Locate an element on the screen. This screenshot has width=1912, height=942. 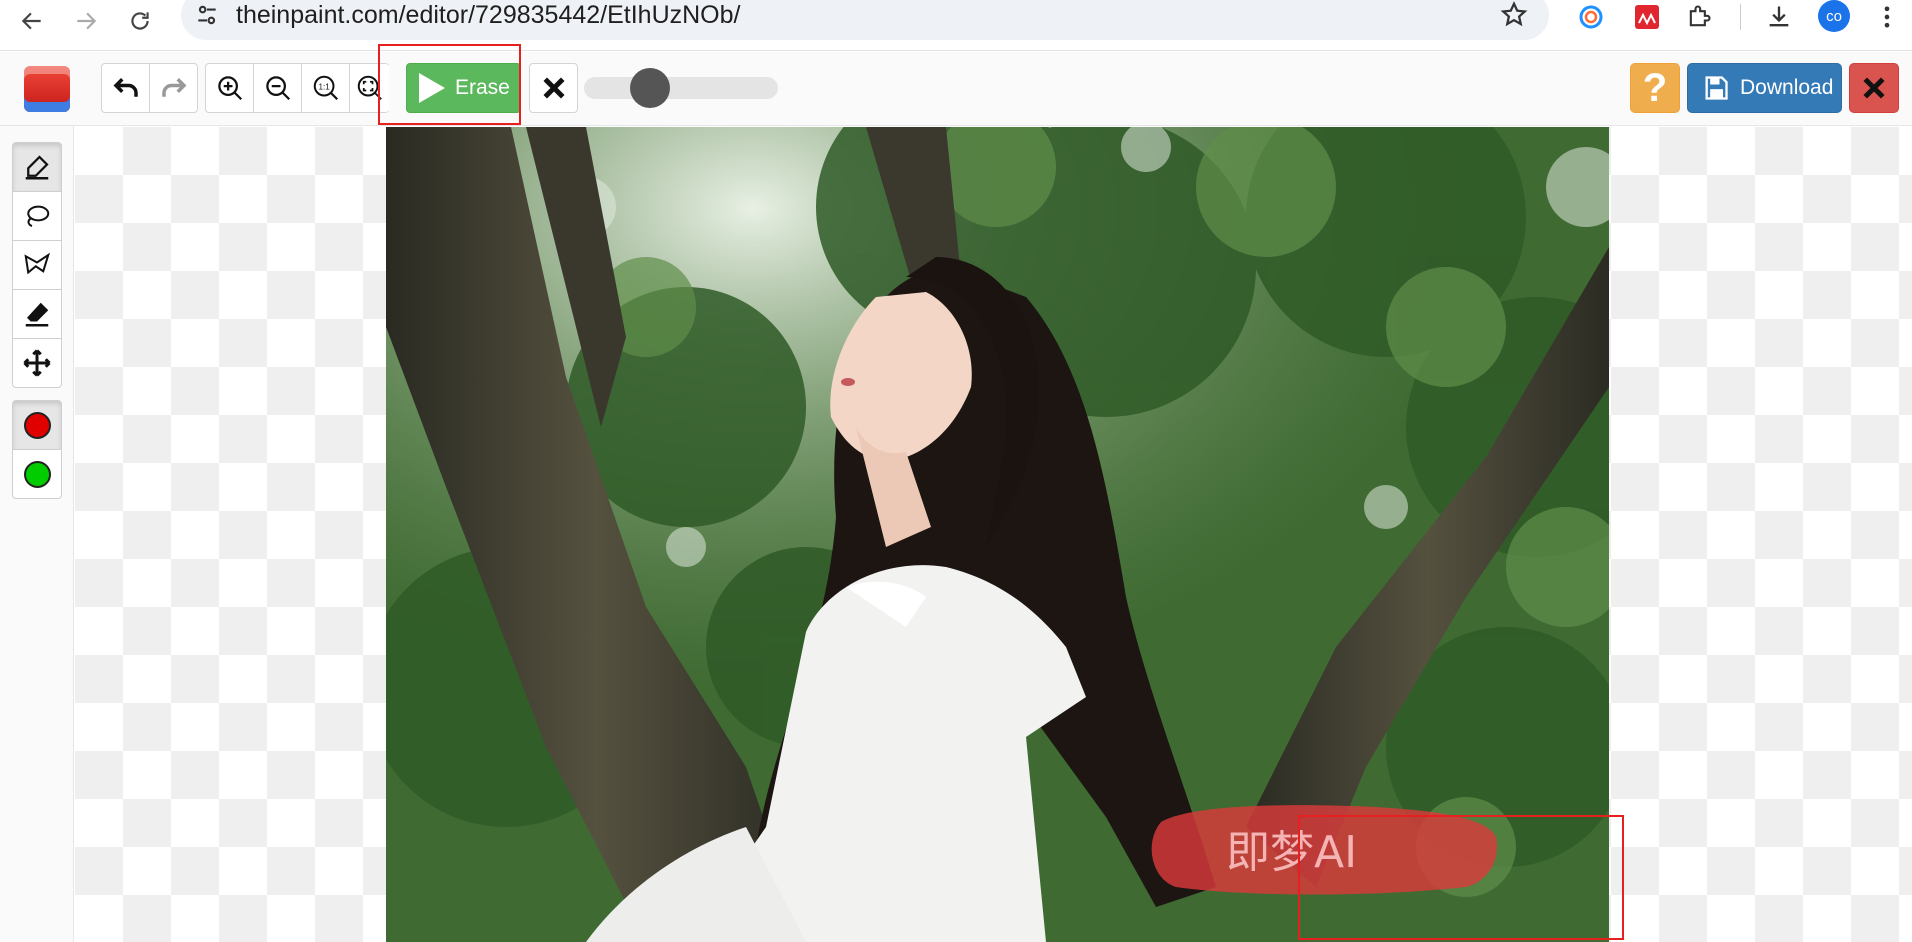
lasso-icon is located at coordinates (38, 216).